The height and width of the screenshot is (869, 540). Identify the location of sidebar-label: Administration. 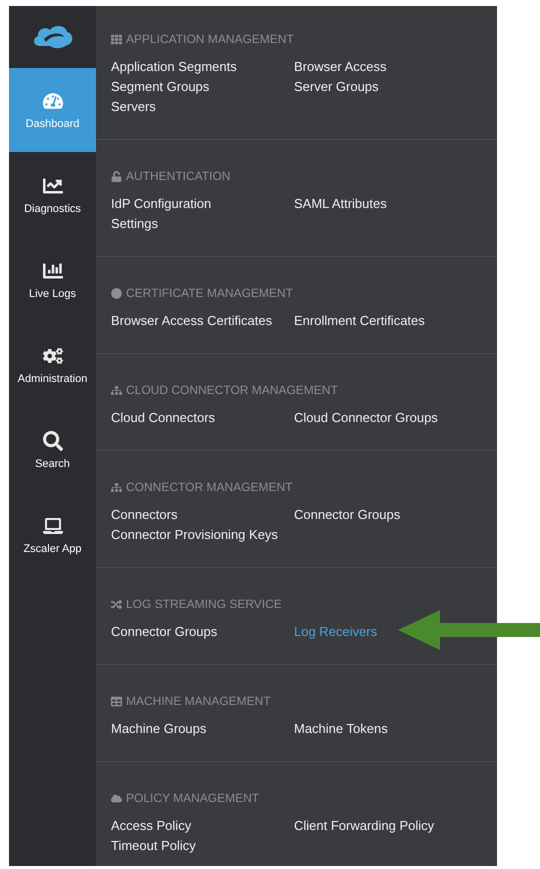
(53, 378).